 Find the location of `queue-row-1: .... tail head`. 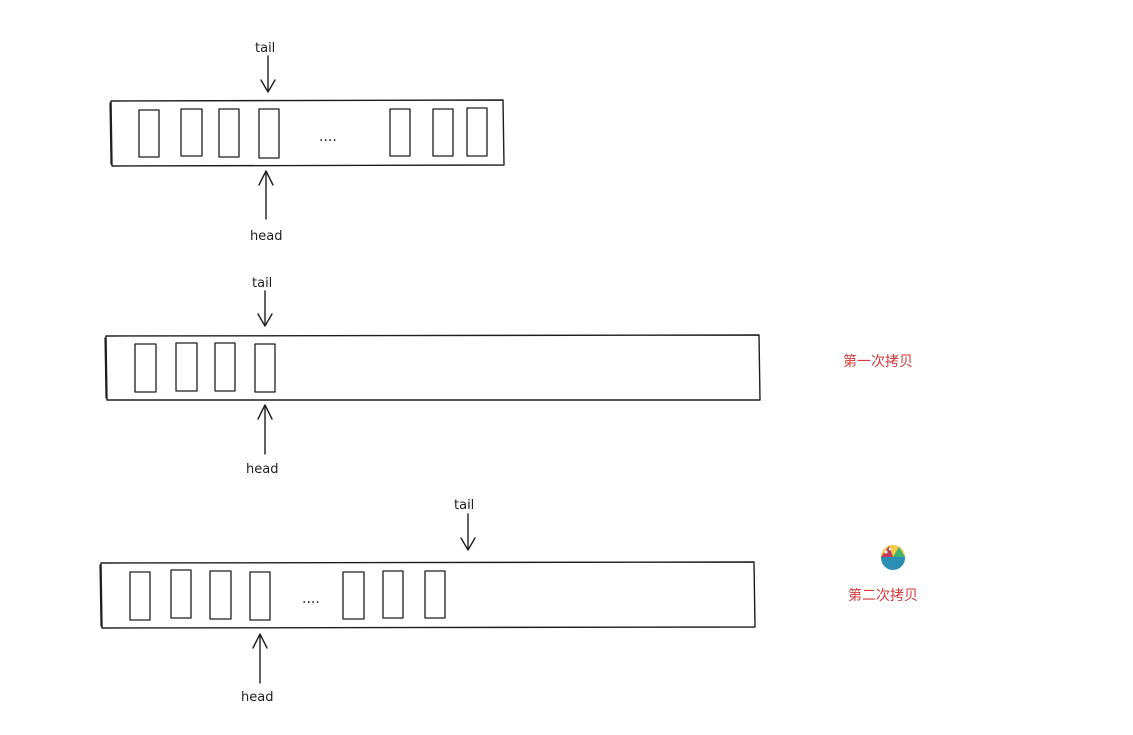

queue-row-1: .... tail head is located at coordinates (307, 142).